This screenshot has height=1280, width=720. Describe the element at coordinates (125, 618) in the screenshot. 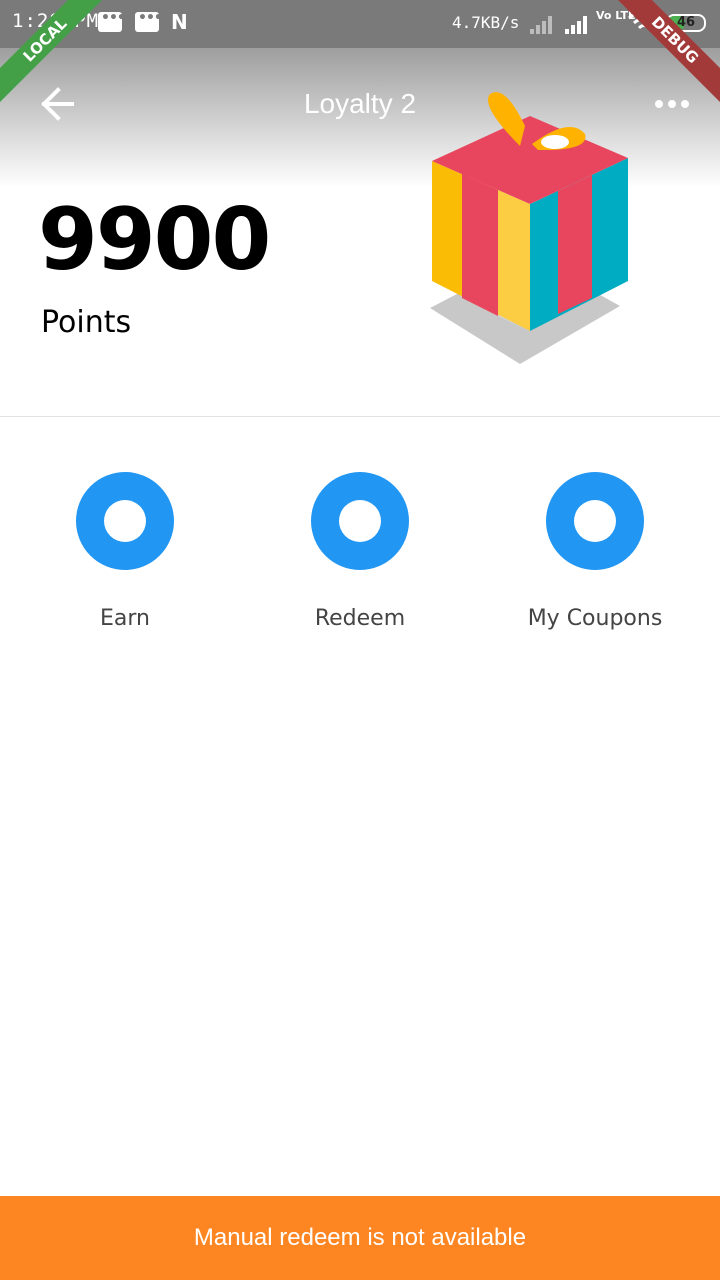

I see `earn-label: Earn` at that location.